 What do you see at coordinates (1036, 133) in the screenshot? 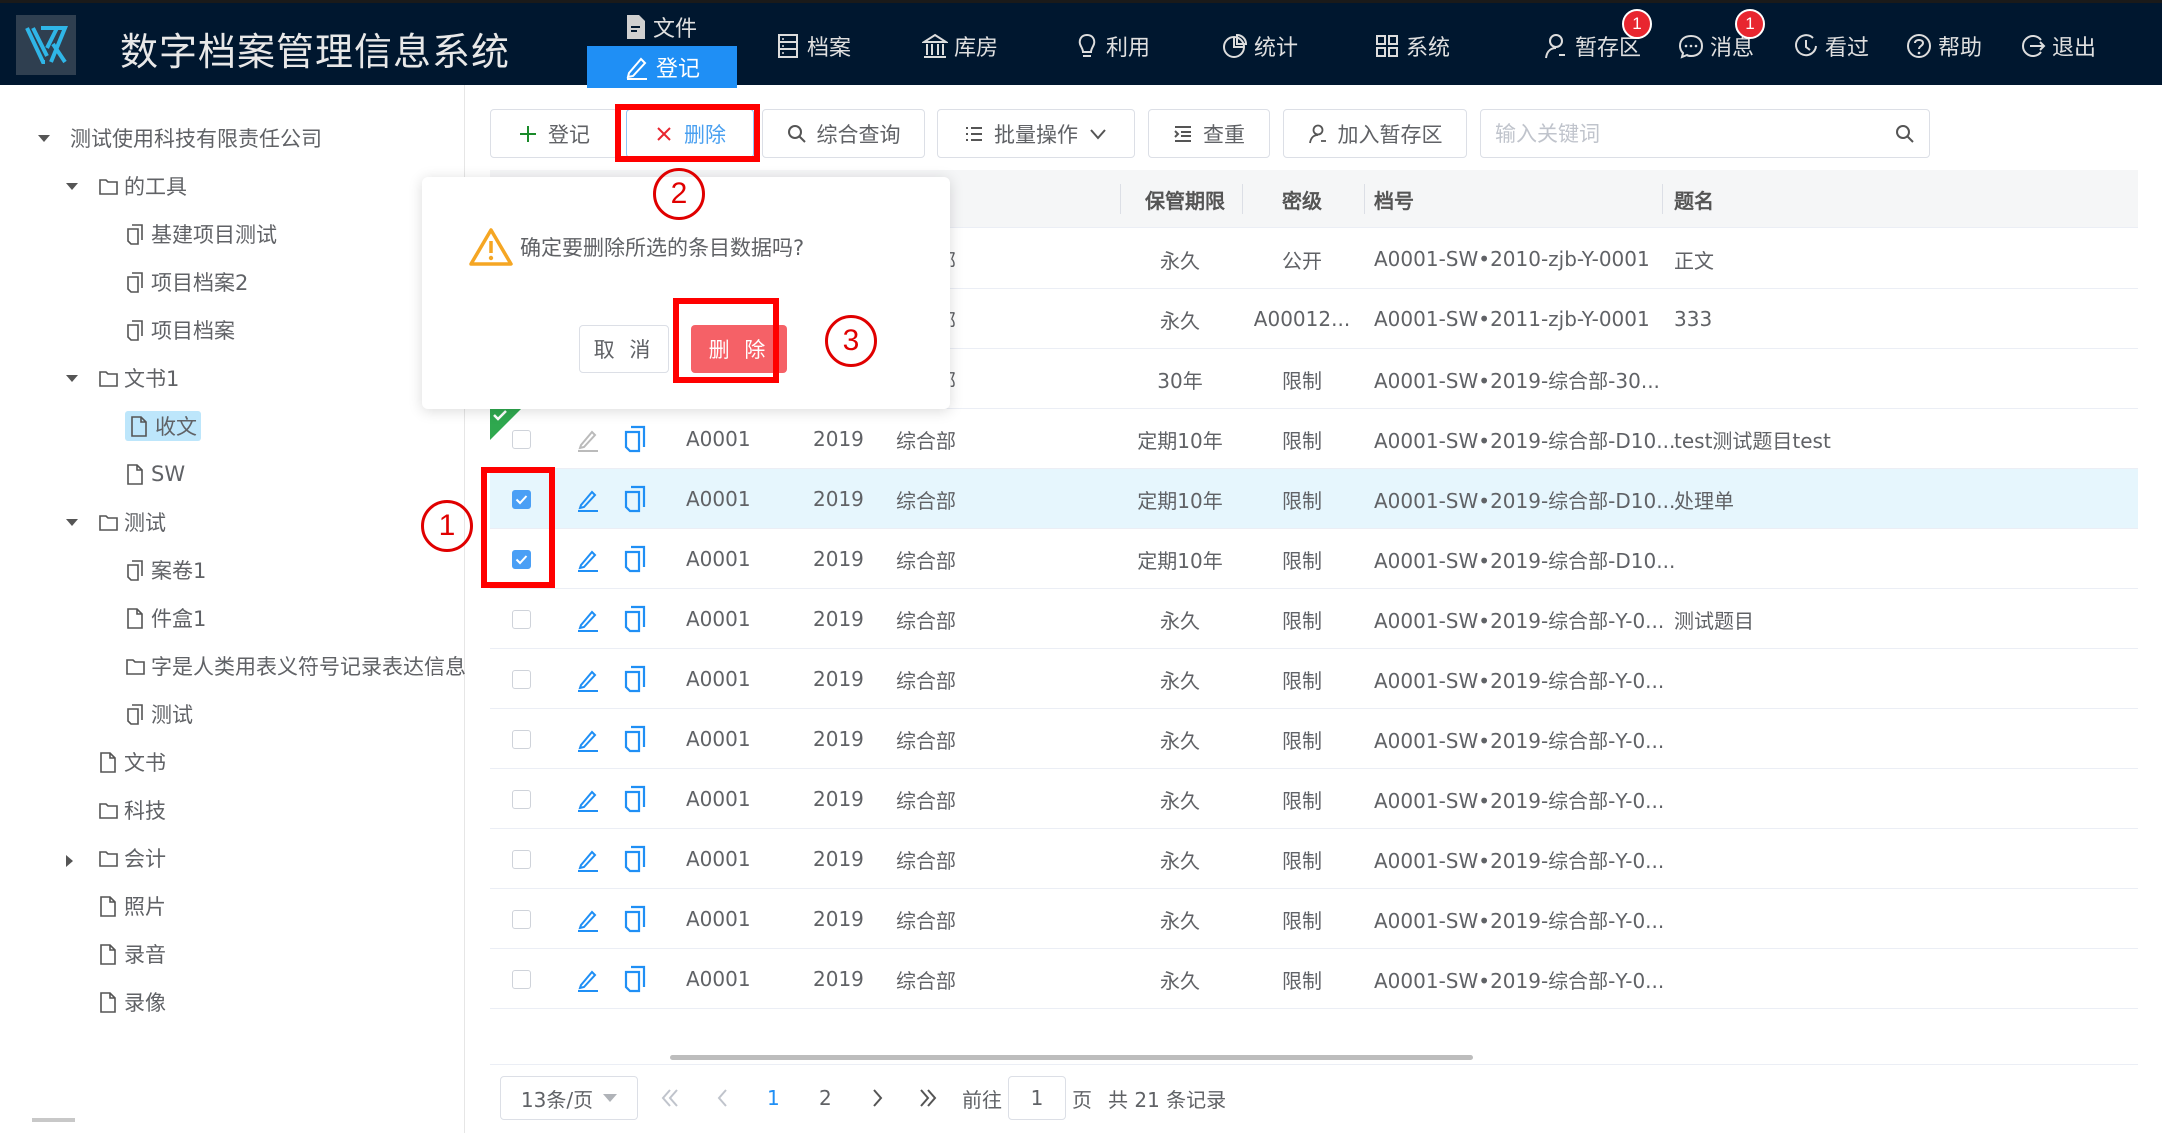
I see `batch-operations-dropdown: 批量操作` at bounding box center [1036, 133].